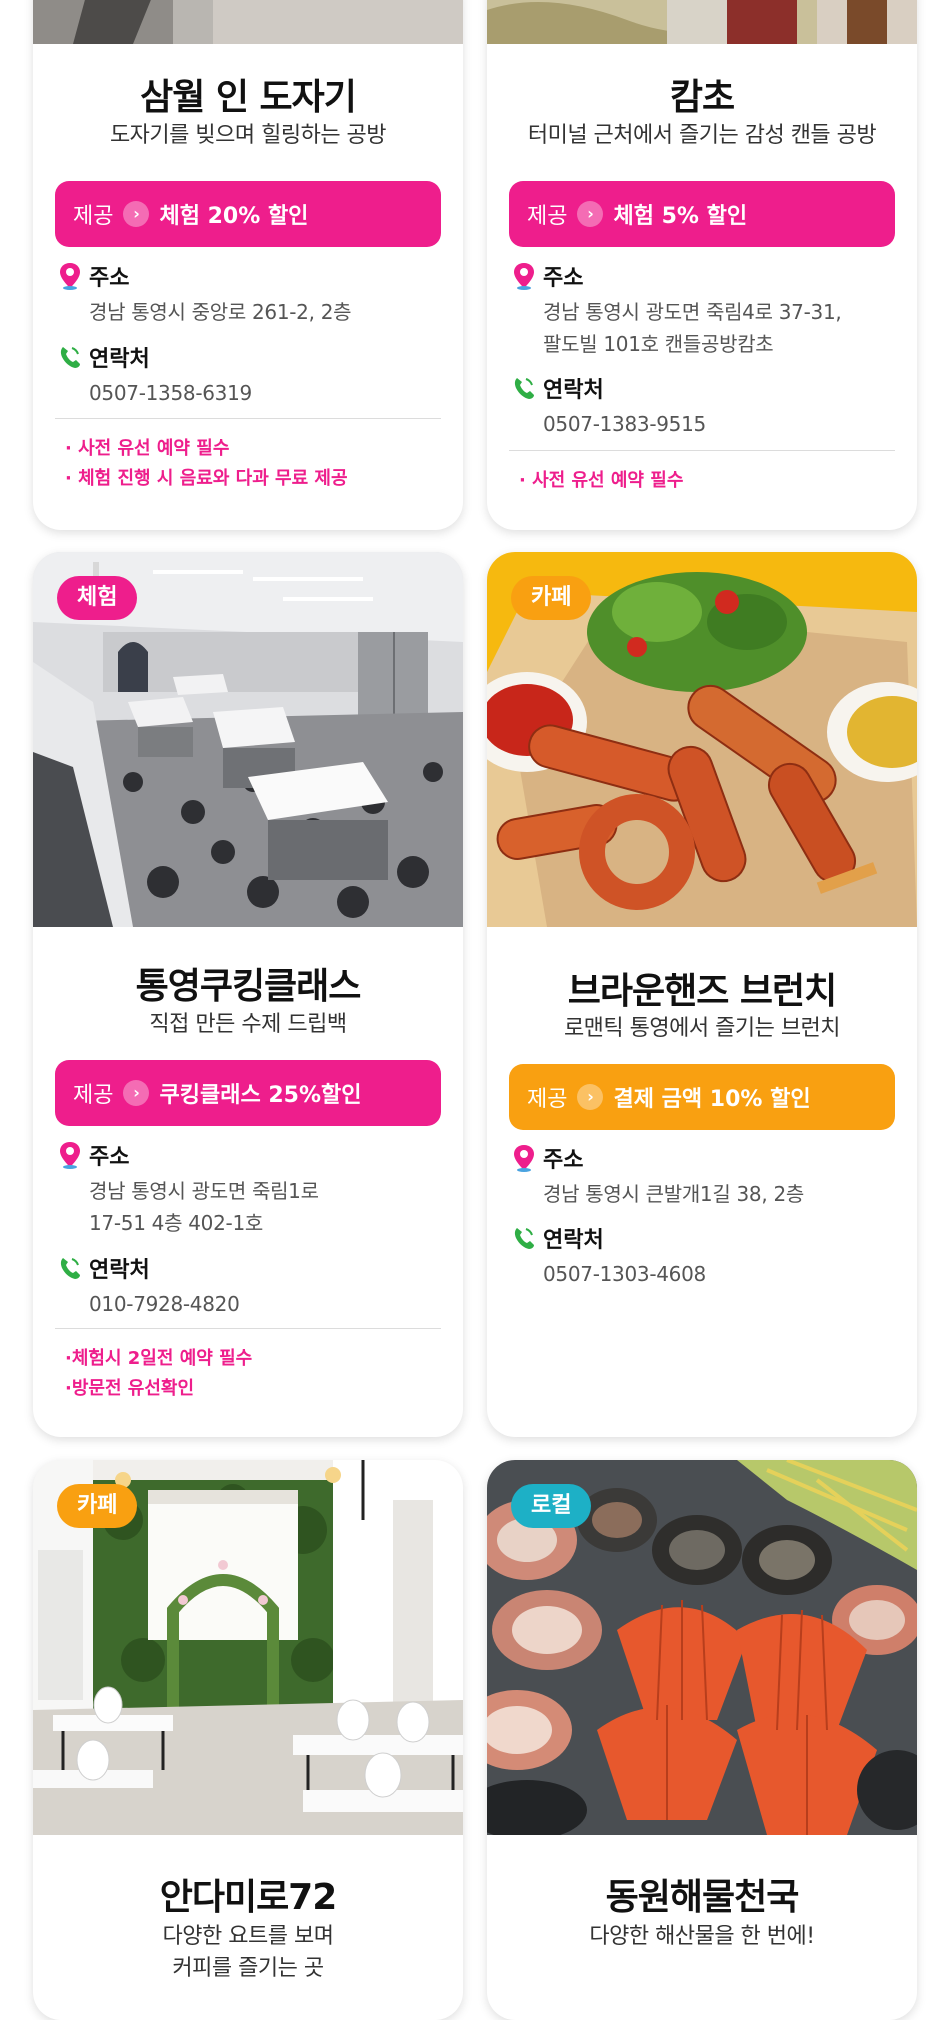 The image size is (950, 2020). I want to click on offer-text: 체험 20% 할인, so click(234, 216).